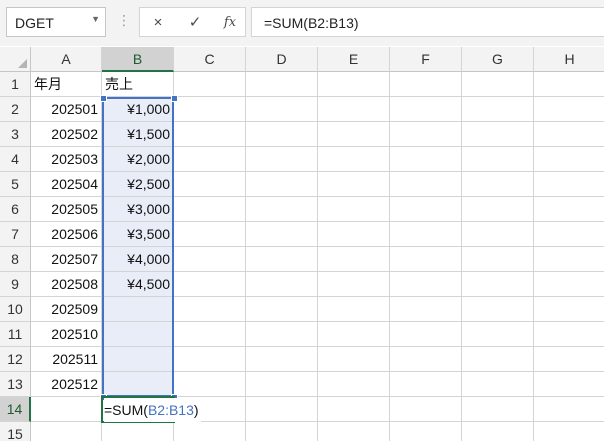 This screenshot has height=441, width=604. I want to click on column-header-f: F, so click(426, 59).